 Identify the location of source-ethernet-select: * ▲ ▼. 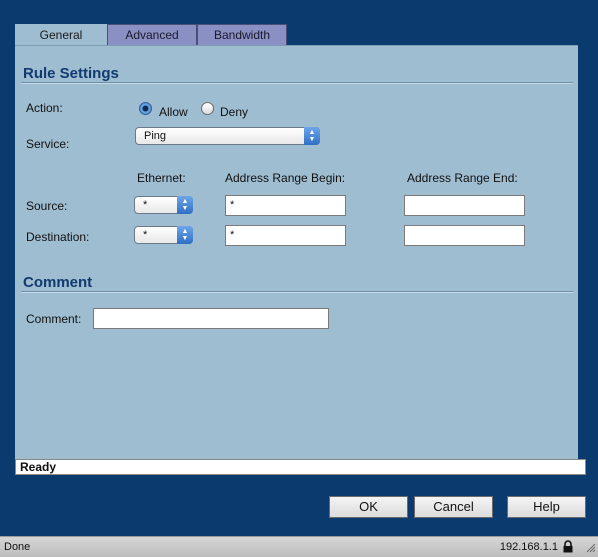
(163, 205).